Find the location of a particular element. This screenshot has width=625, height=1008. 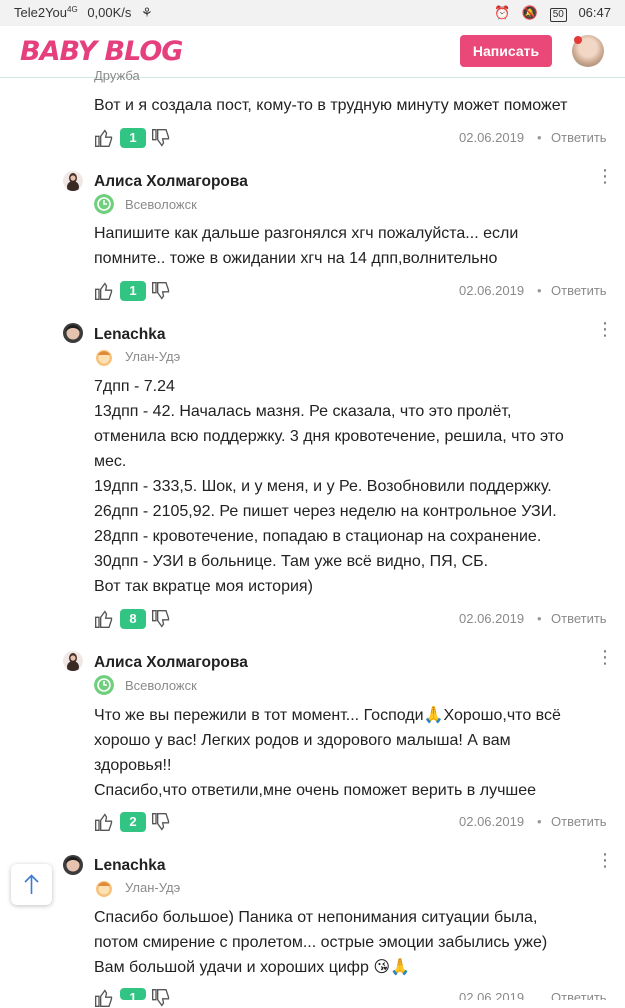

carrier-label: Tele2You is located at coordinates (41, 12).